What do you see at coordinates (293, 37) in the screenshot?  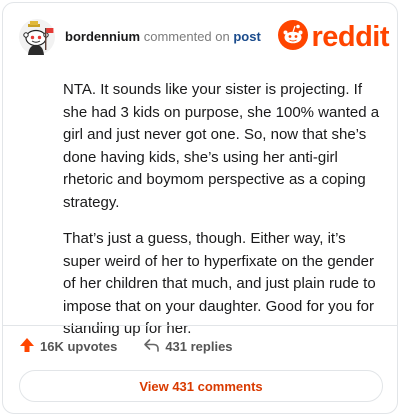 I see `reddit-snoo-logo-icon` at bounding box center [293, 37].